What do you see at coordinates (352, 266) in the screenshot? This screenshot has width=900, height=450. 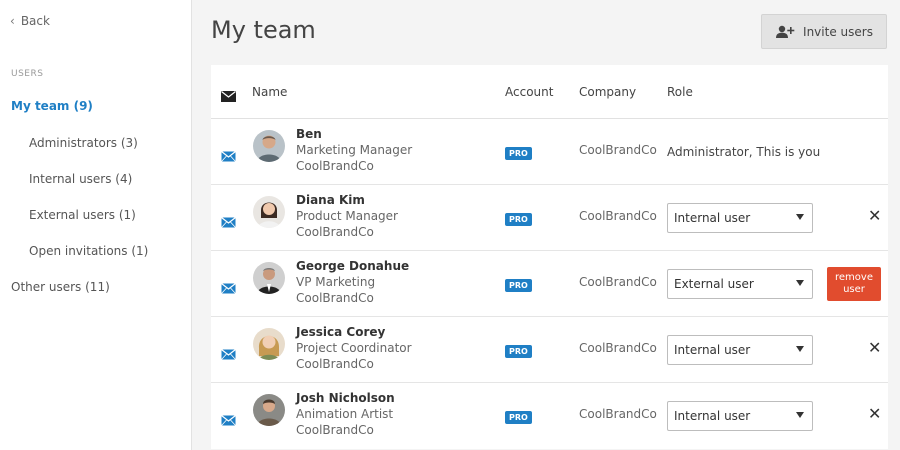 I see `user-name: George Donahue` at bounding box center [352, 266].